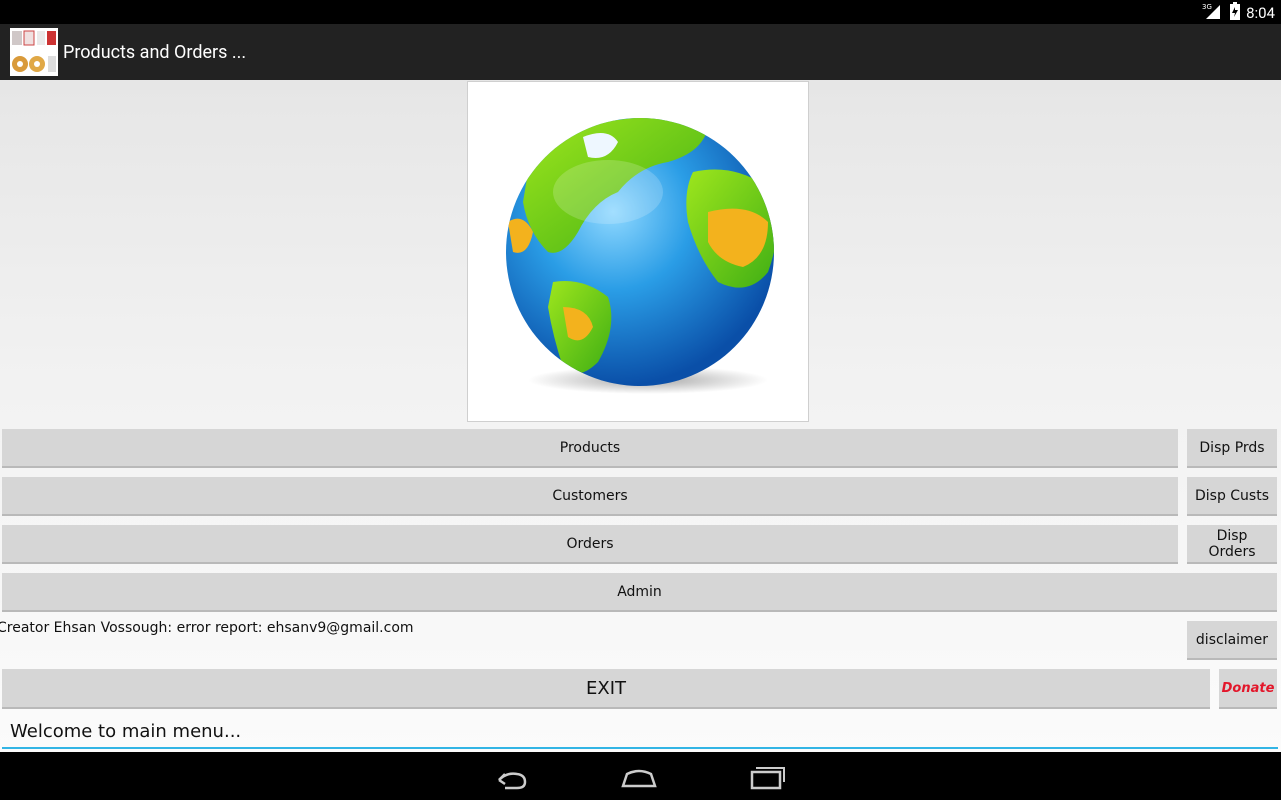 This screenshot has height=800, width=1281. I want to click on back-icon, so click(511, 776).